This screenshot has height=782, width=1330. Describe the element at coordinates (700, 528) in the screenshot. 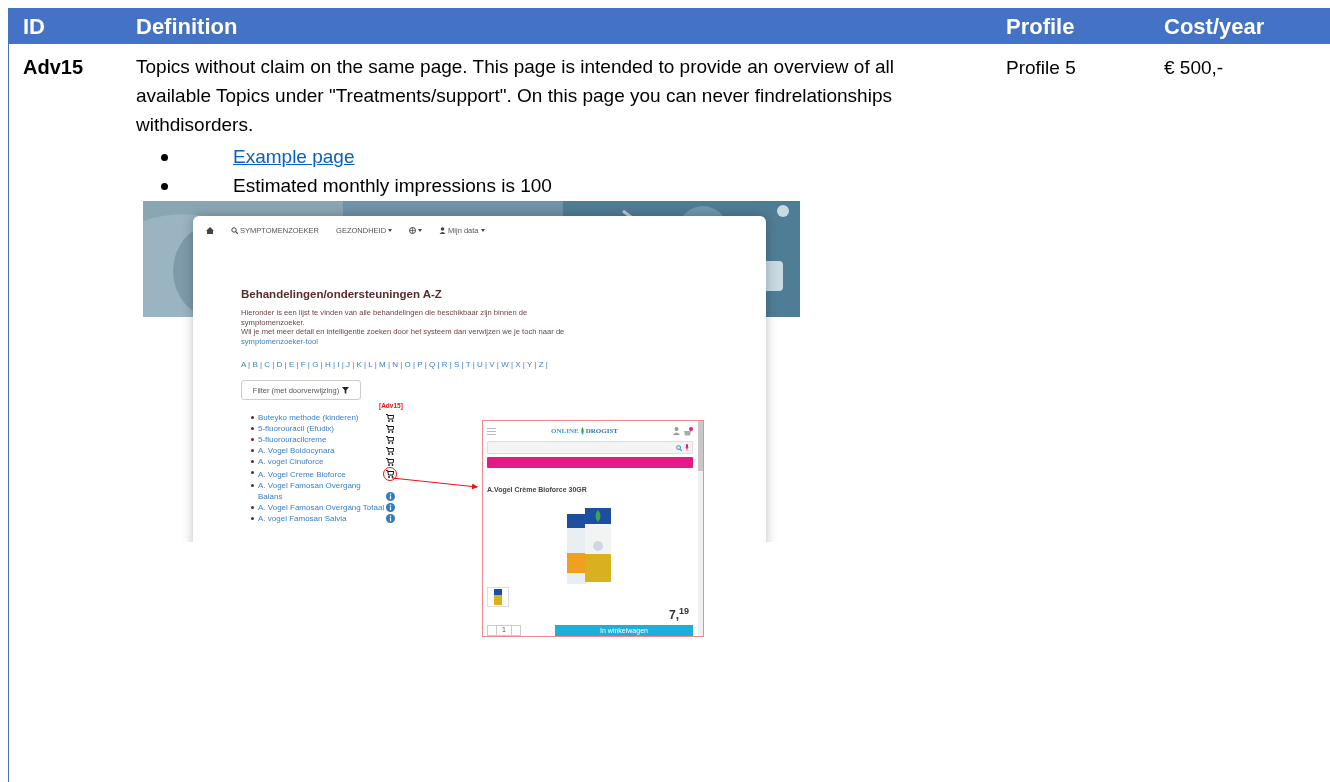

I see `scrollbar` at that location.